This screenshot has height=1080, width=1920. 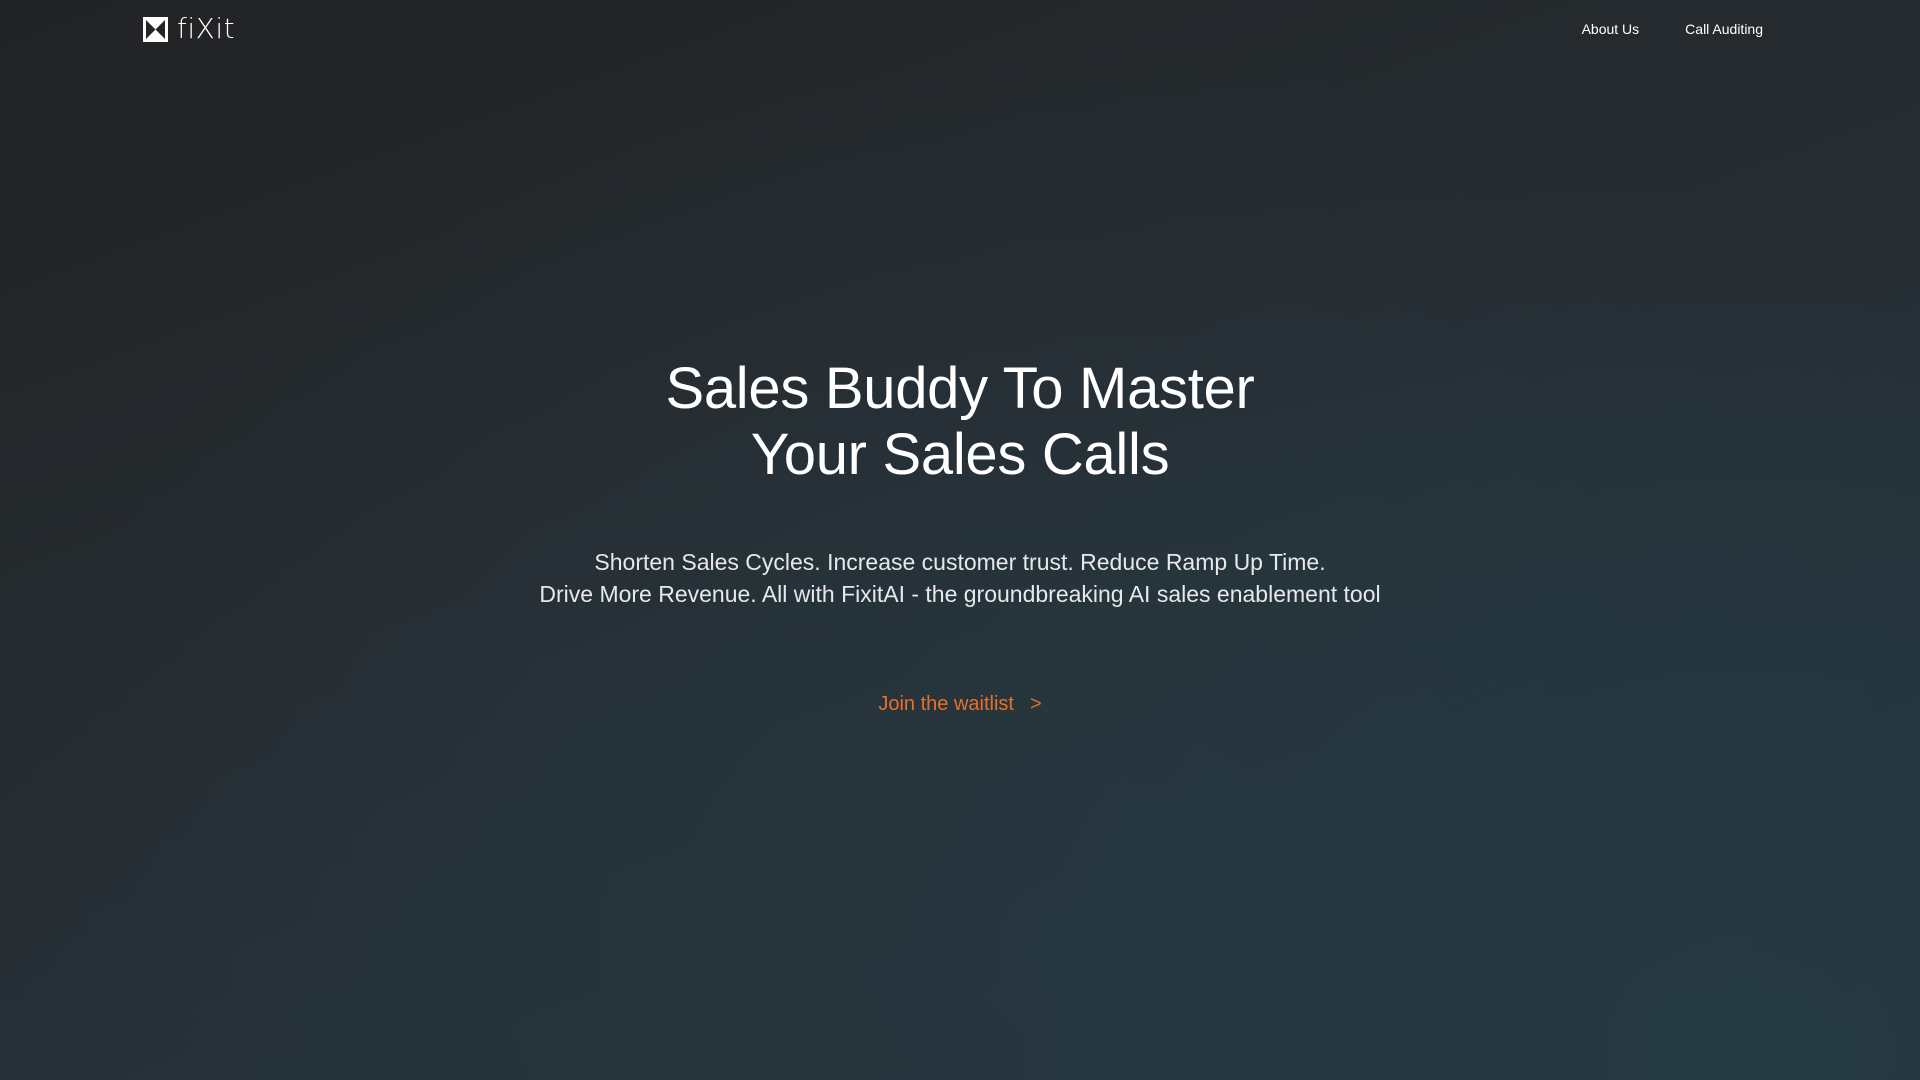 What do you see at coordinates (1035, 704) in the screenshot?
I see `chevron-right-icon: >` at bounding box center [1035, 704].